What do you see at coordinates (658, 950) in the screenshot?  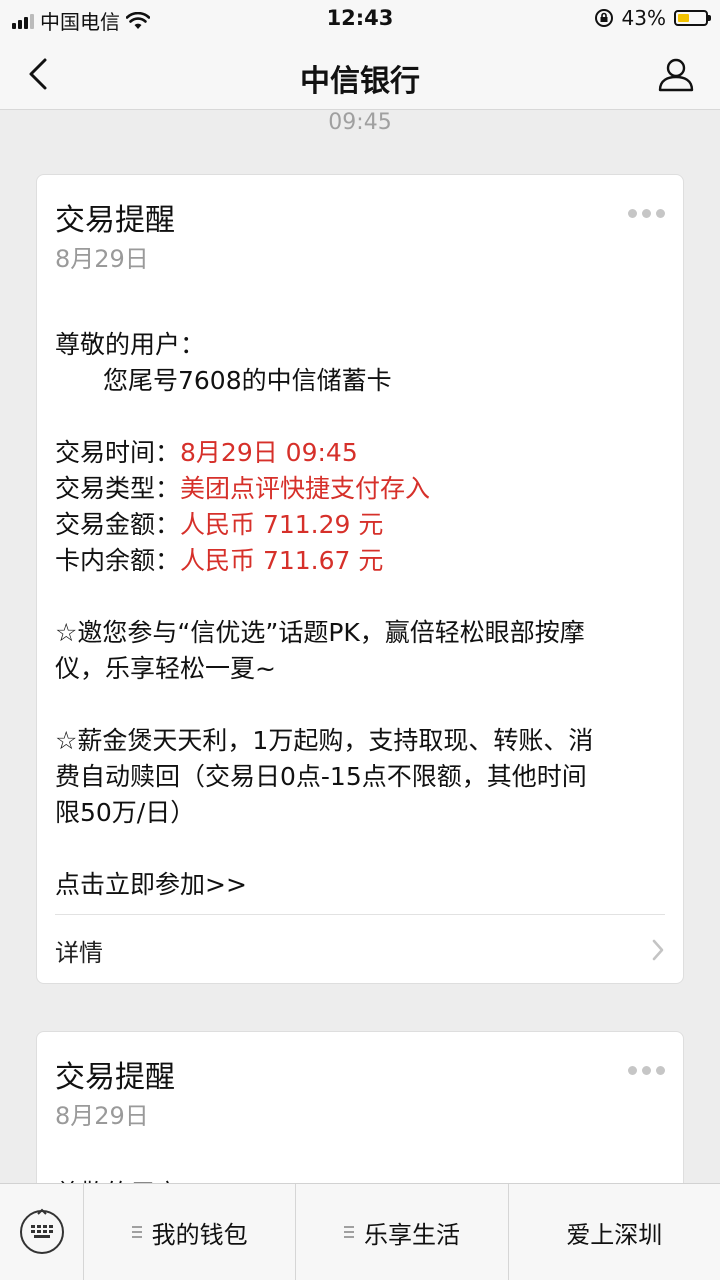 I see `chevron-right-icon` at bounding box center [658, 950].